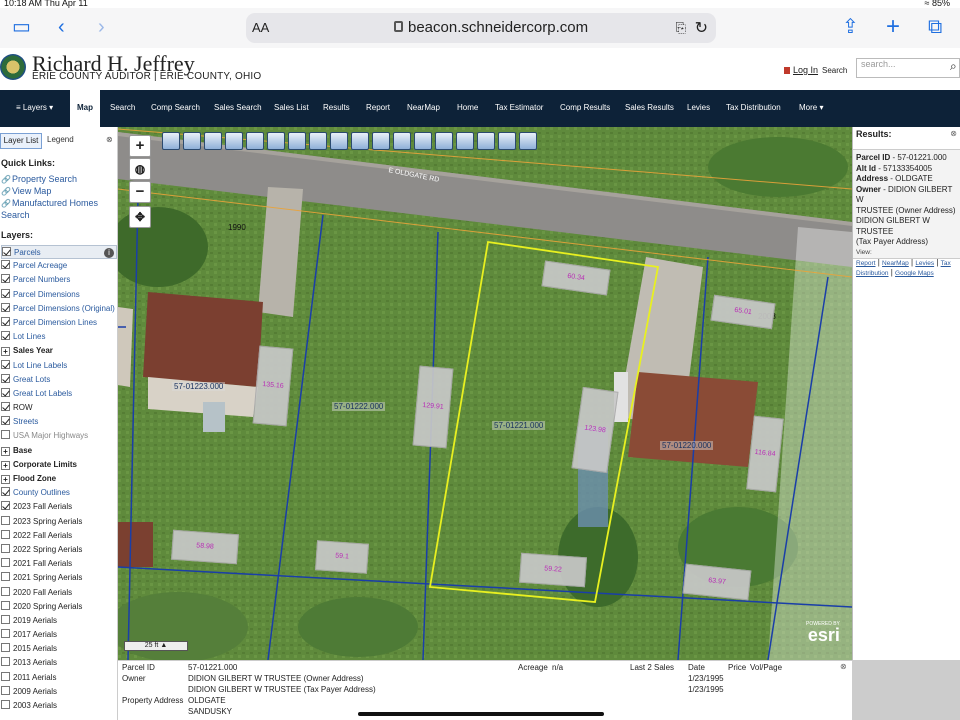 The image size is (960, 720). I want to click on layer-item: Parcel Numbers, so click(59, 280).